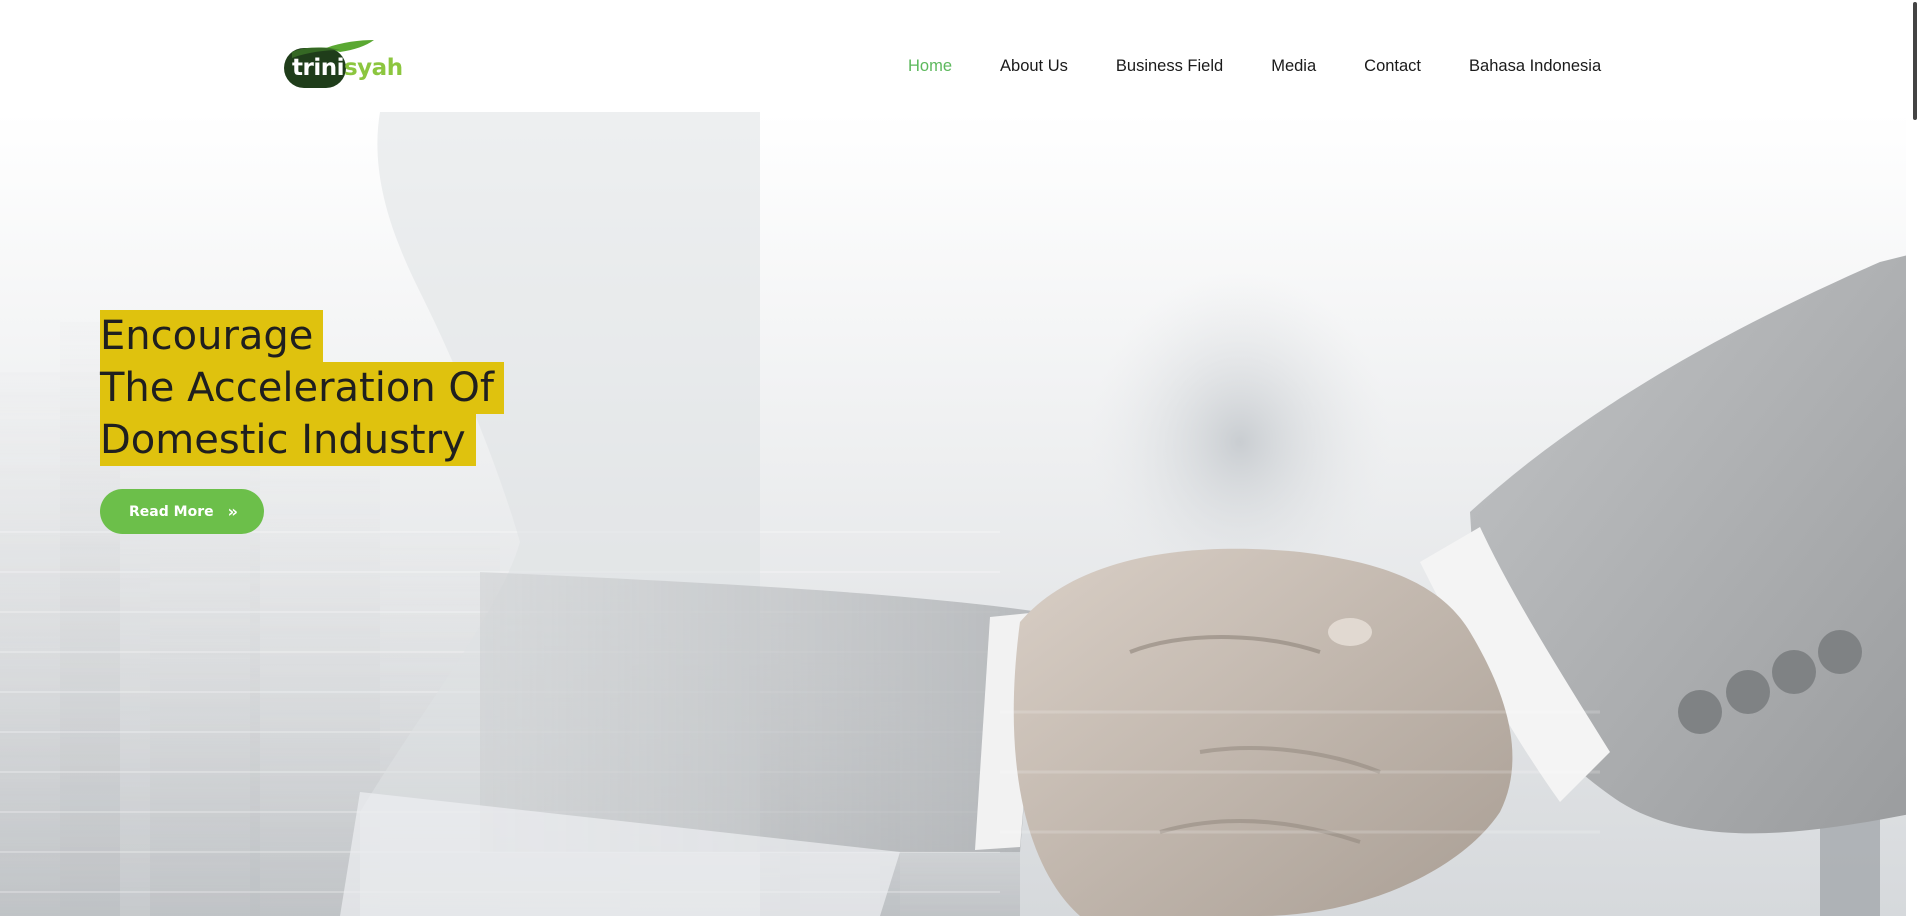 This screenshot has height=916, width=1920. What do you see at coordinates (288, 440) in the screenshot?
I see `hero-headline-line-3: Domestic Industry` at bounding box center [288, 440].